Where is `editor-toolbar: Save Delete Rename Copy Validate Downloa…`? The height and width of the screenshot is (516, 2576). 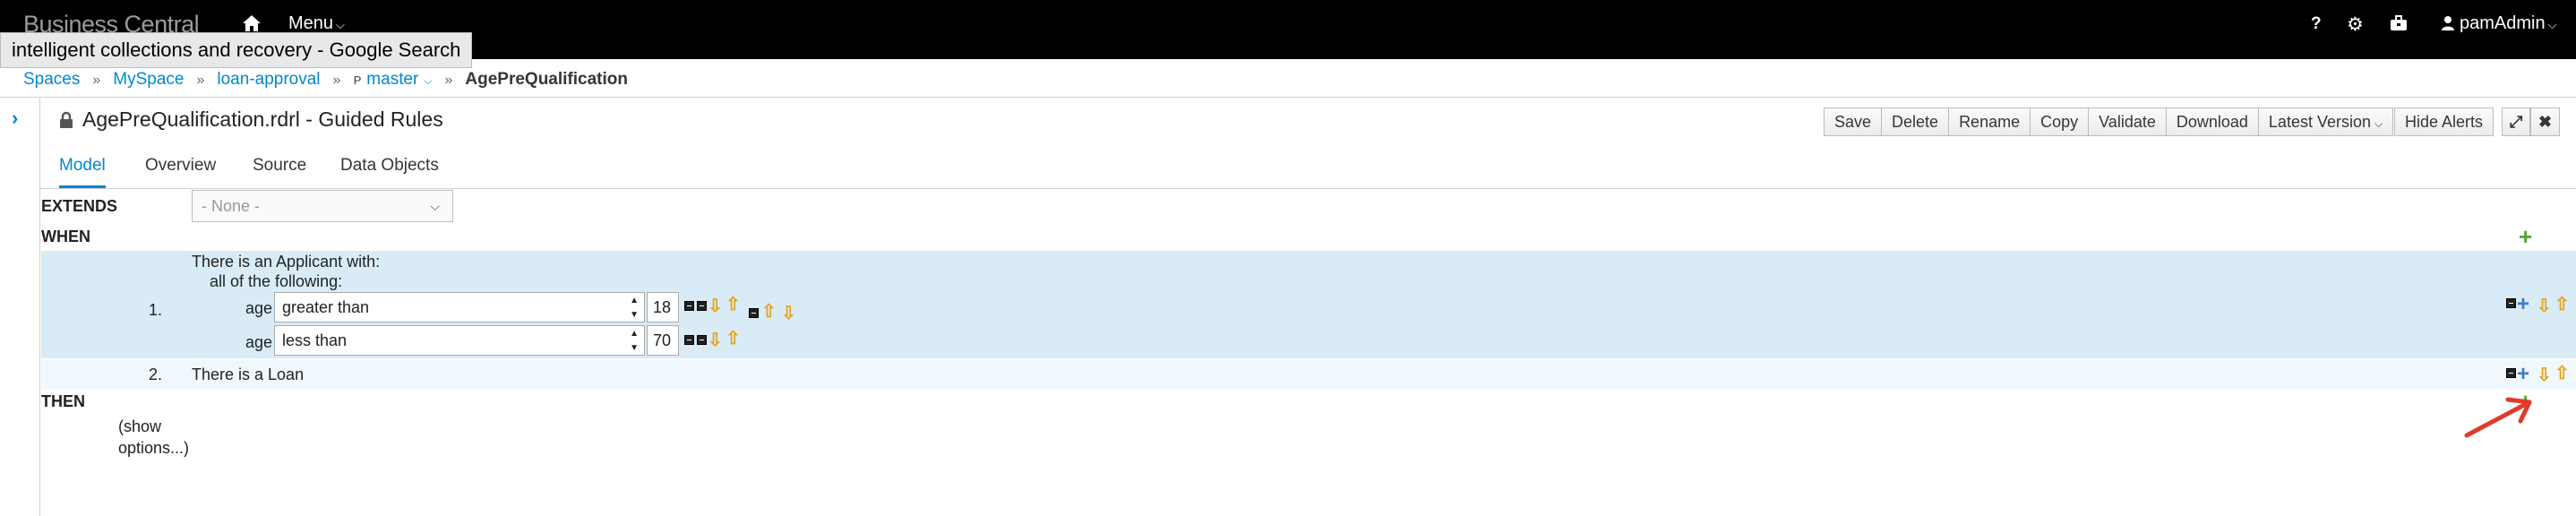
editor-toolbar: Save Delete Rename Copy Validate Downloa… is located at coordinates (2109, 122).